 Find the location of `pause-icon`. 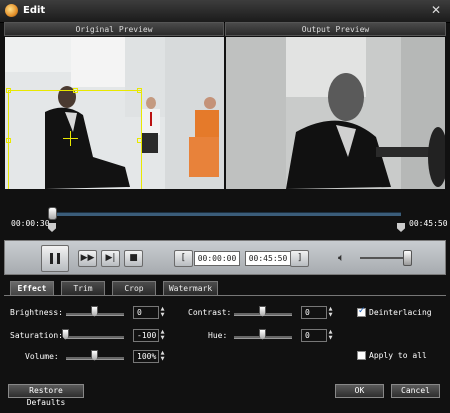

pause-icon is located at coordinates (55, 258).